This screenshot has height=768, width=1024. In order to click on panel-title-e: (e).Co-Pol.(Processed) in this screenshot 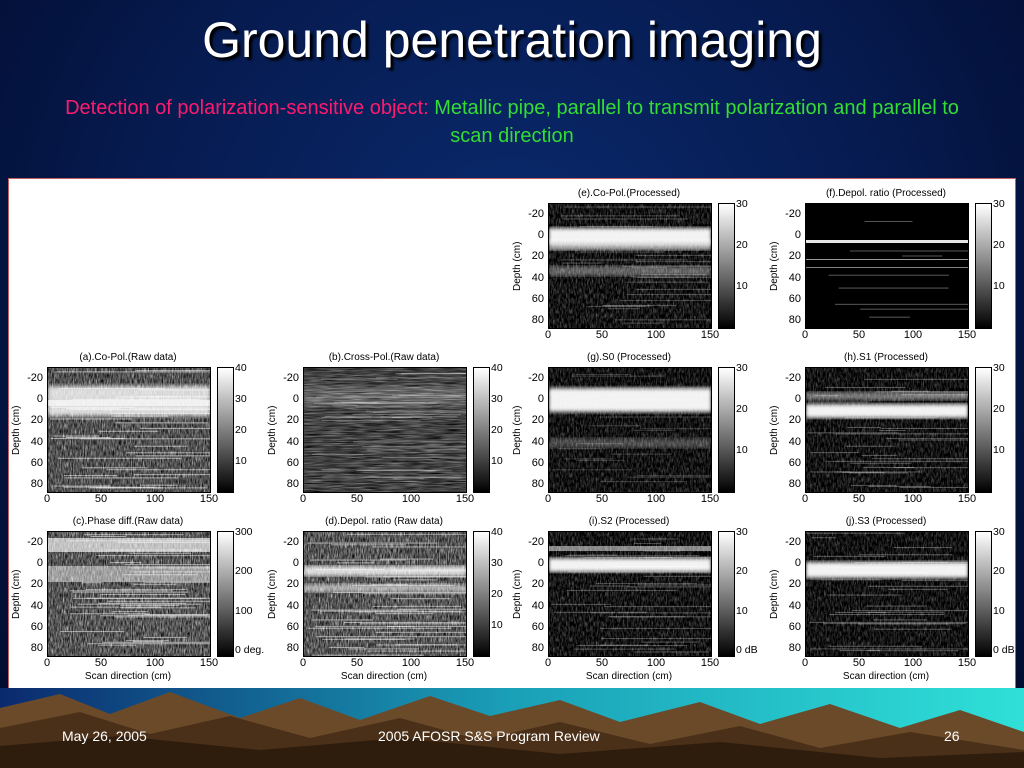, I will do `click(629, 193)`.